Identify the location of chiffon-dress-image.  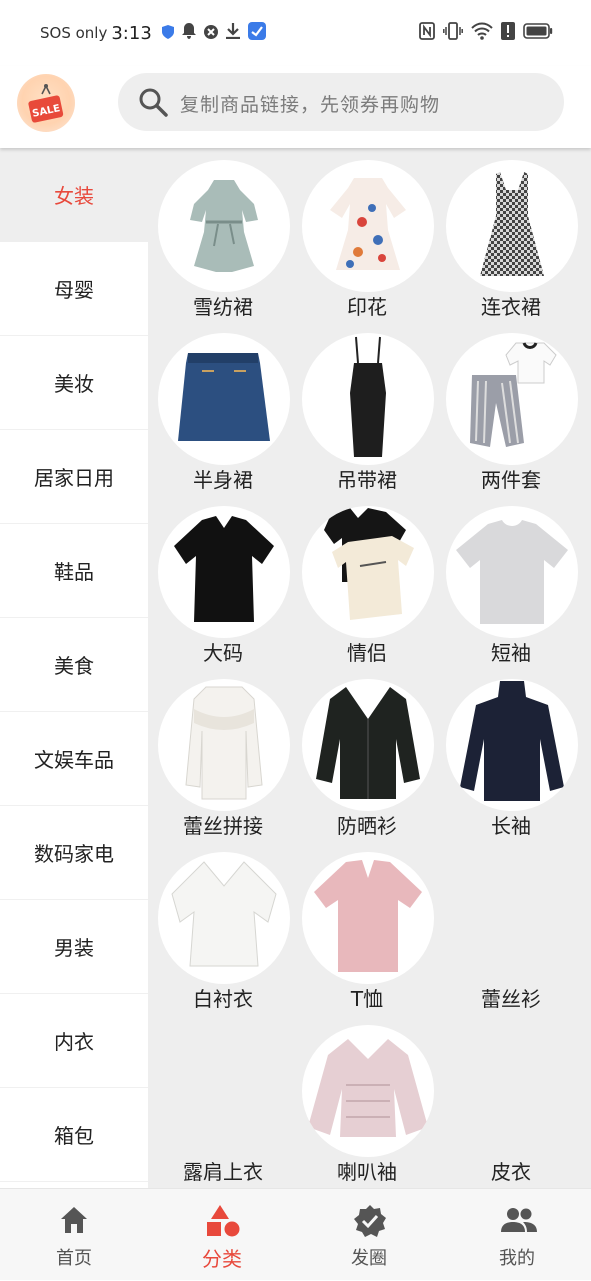
(224, 226).